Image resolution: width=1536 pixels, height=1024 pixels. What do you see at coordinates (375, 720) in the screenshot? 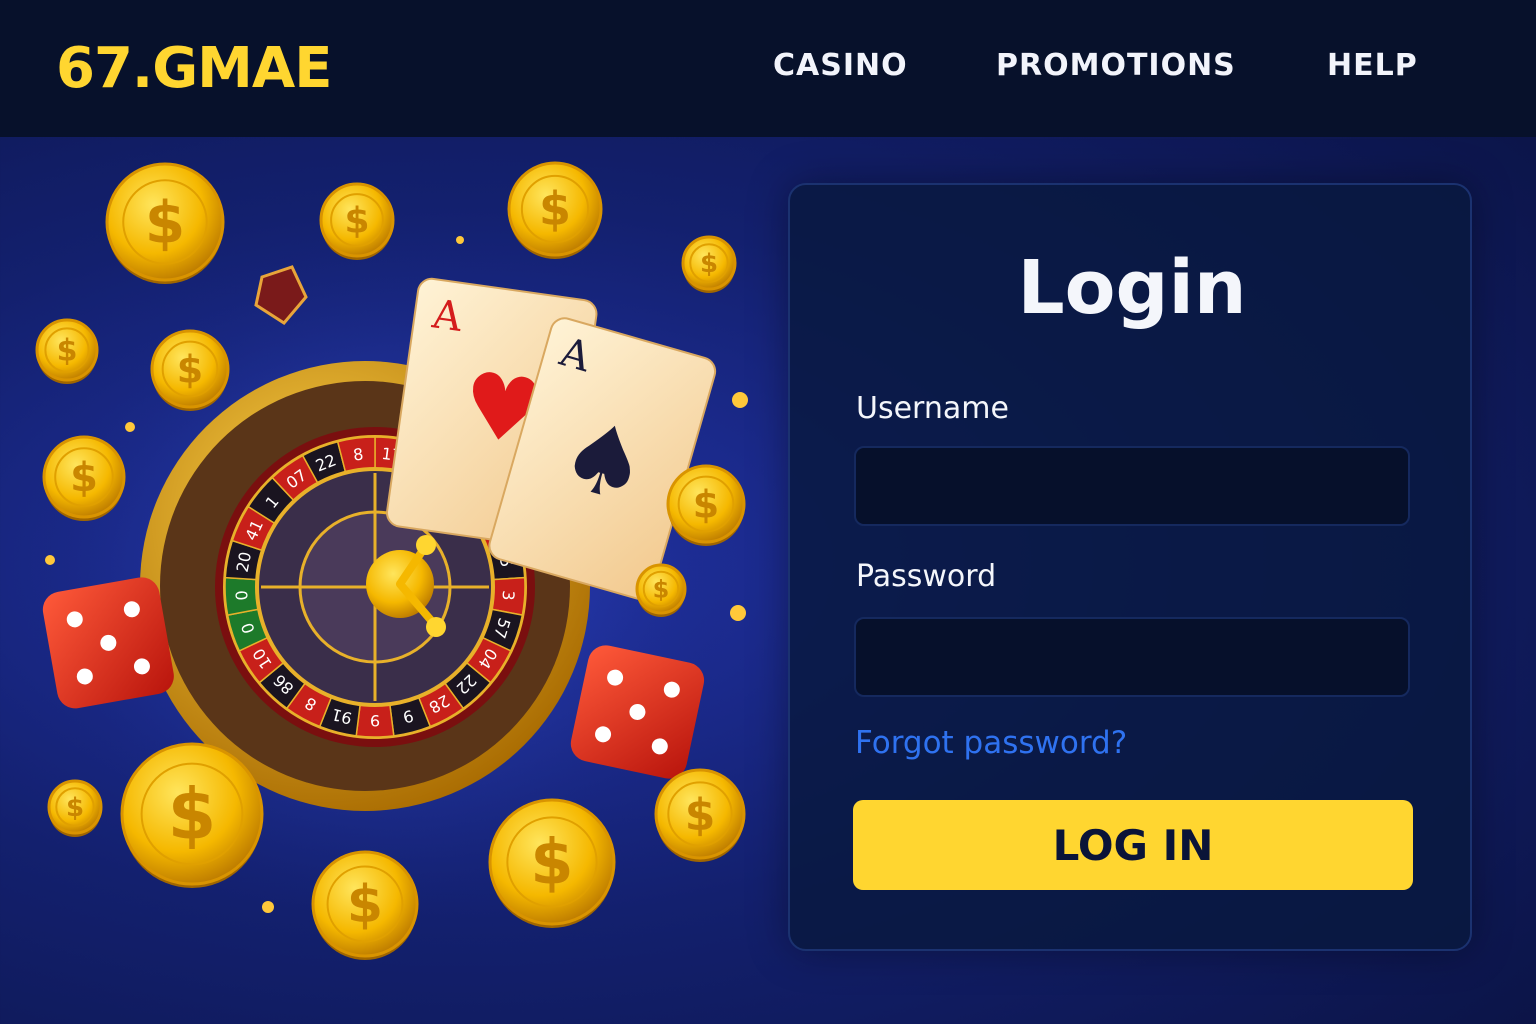
I see `roulette-number: 9` at bounding box center [375, 720].